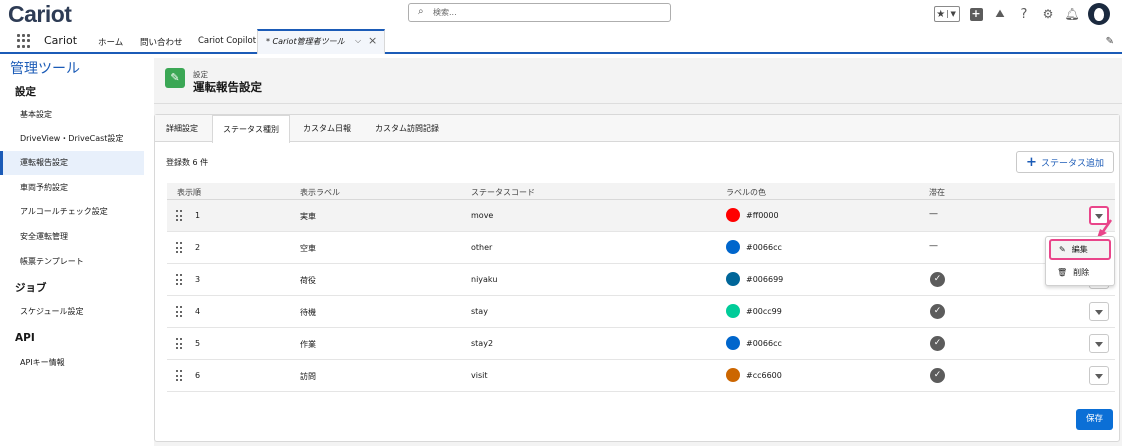  I want to click on sidebar-item-schedule: スケジュール設定, so click(72, 312).